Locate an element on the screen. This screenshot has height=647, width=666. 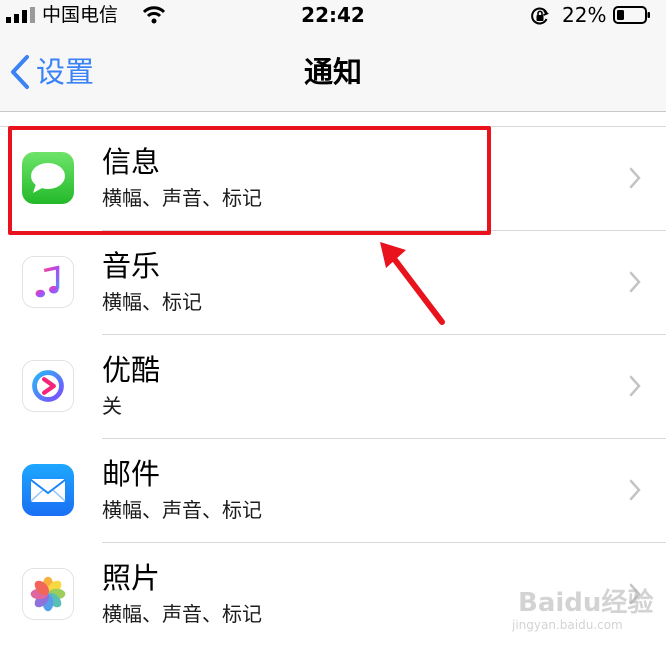
notification-summary: 横幅、标记 is located at coordinates (152, 302).